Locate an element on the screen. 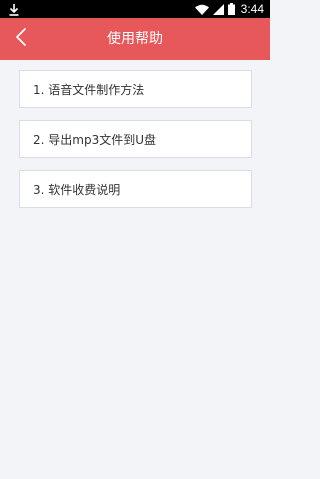 The height and width of the screenshot is (479, 320). chevron-left-icon is located at coordinates (21, 39).